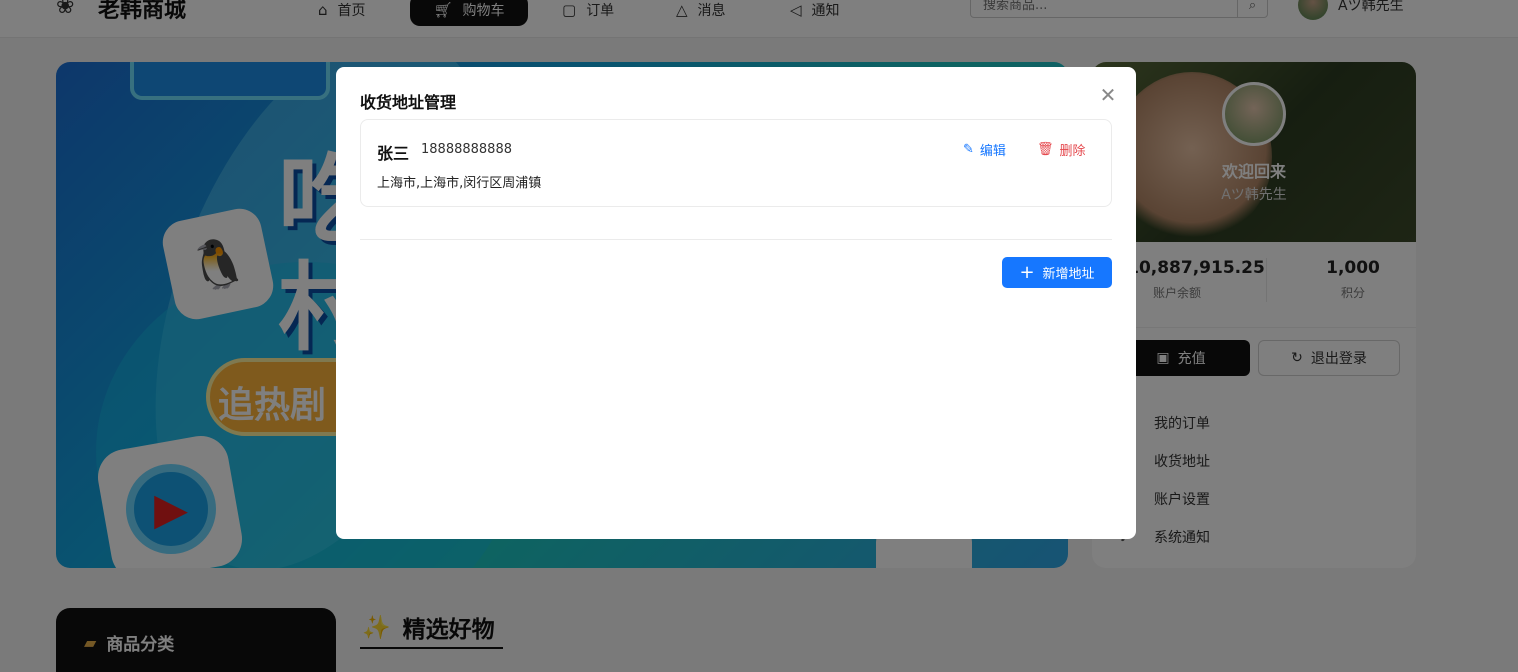 This screenshot has width=1518, height=672. What do you see at coordinates (1045, 149) in the screenshot?
I see `trash-icon: 🗑︎` at bounding box center [1045, 149].